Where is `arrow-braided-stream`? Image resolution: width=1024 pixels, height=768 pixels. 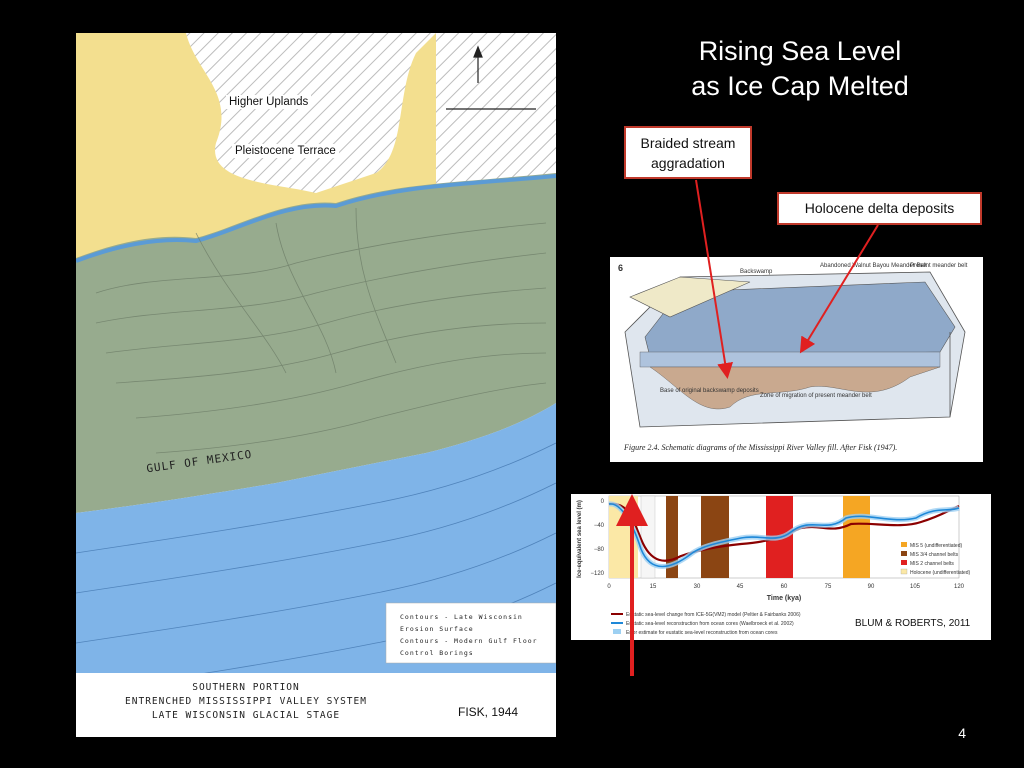 arrow-braided-stream is located at coordinates (714, 279).